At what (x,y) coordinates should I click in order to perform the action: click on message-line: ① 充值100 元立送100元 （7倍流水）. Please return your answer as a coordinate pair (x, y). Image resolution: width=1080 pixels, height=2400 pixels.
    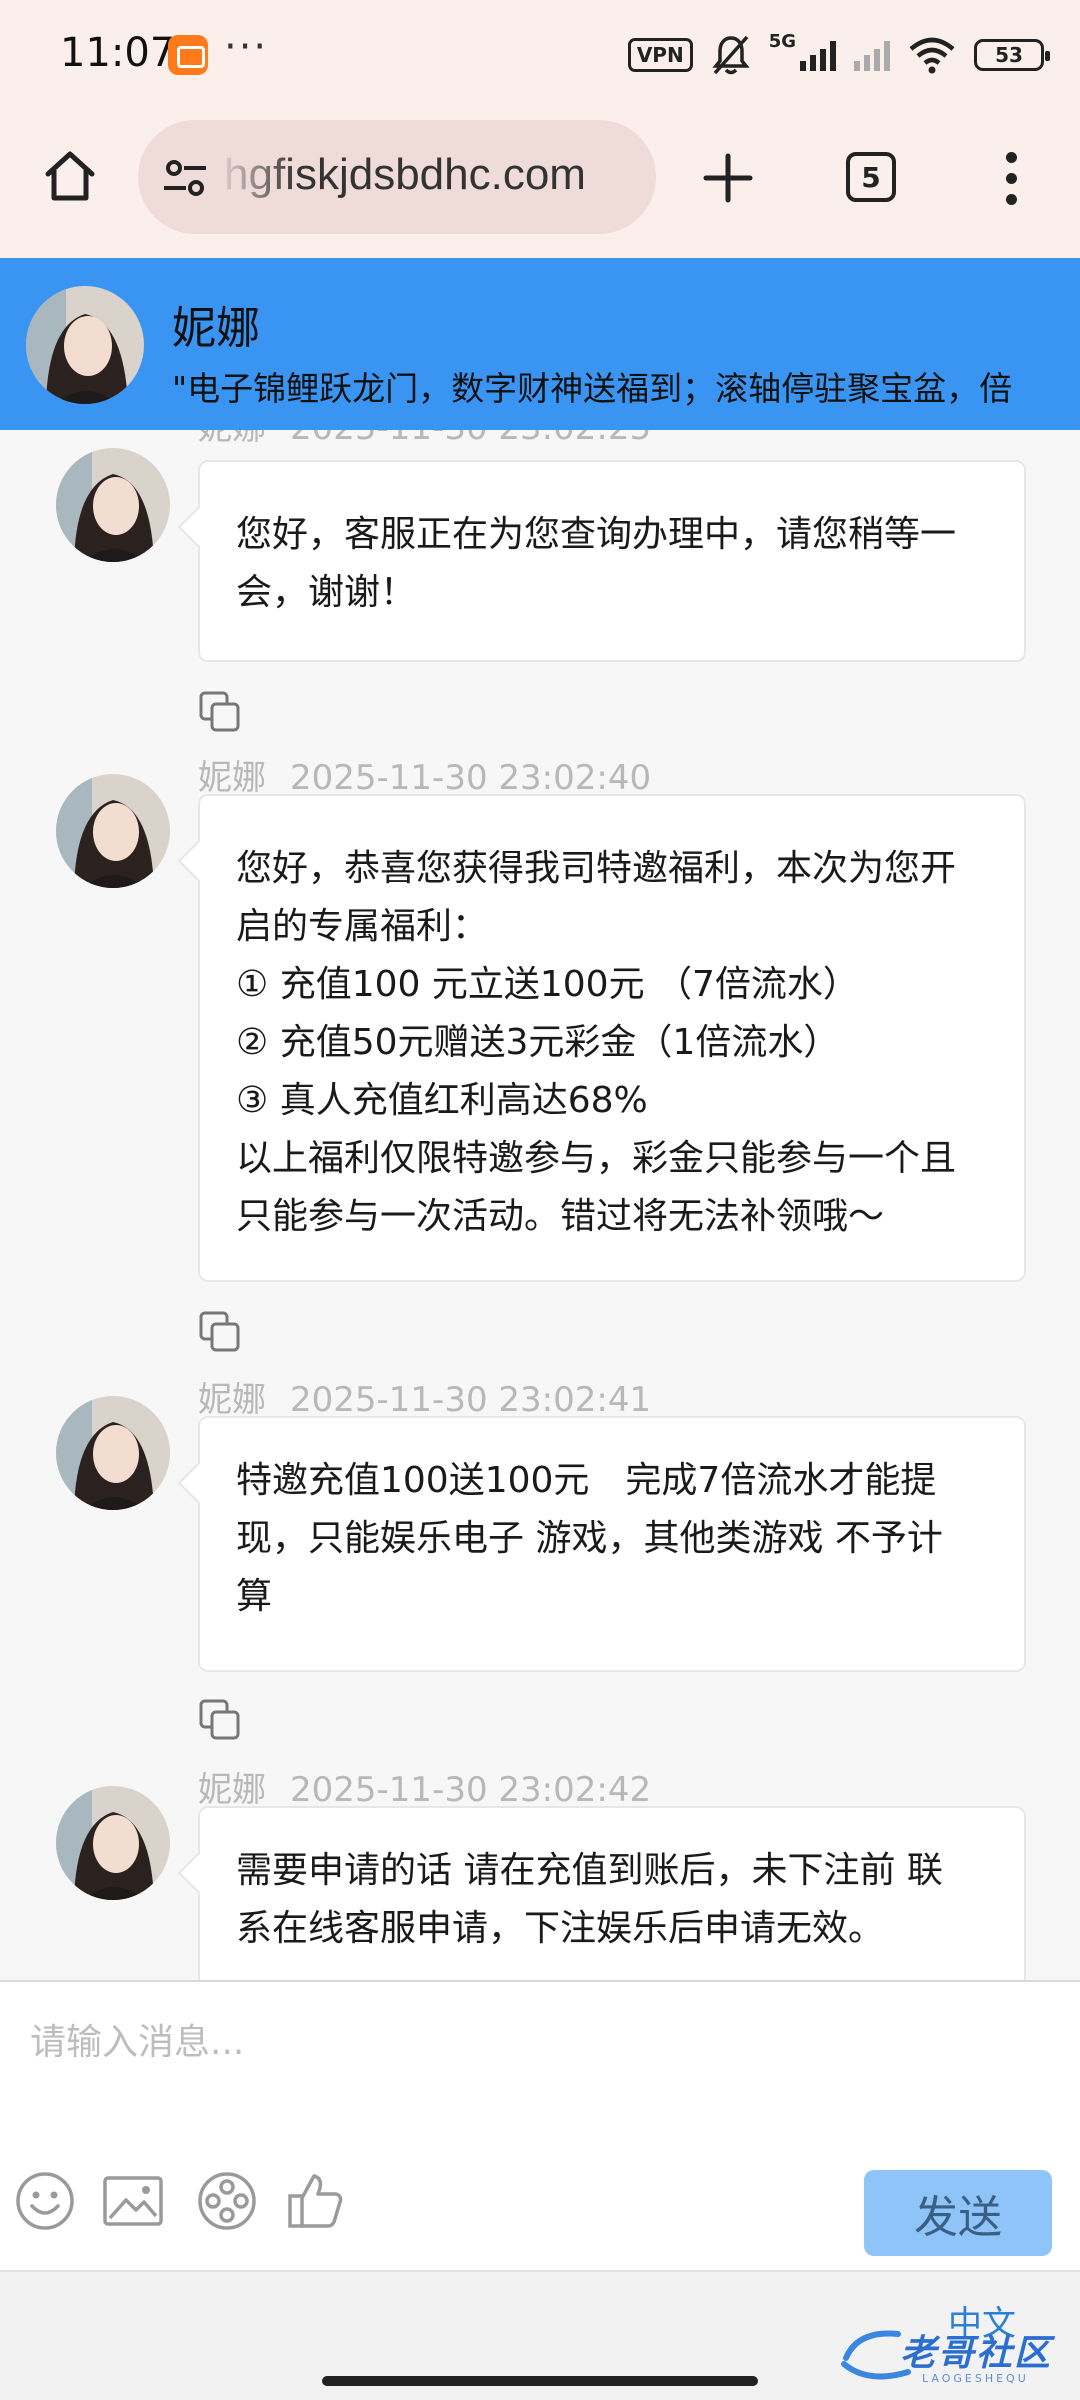
    Looking at the image, I should click on (547, 984).